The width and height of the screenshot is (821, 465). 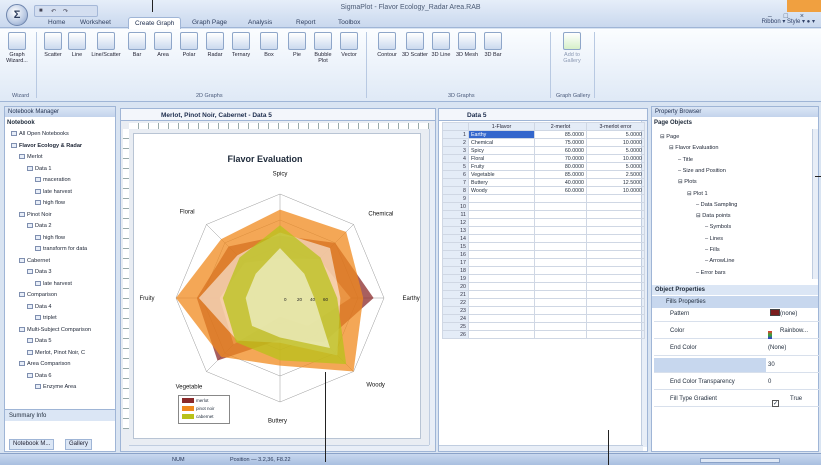 What do you see at coordinates (543, 182) in the screenshot?
I see `table-row: 7 Buttery 40.0000 12.5000` at bounding box center [543, 182].